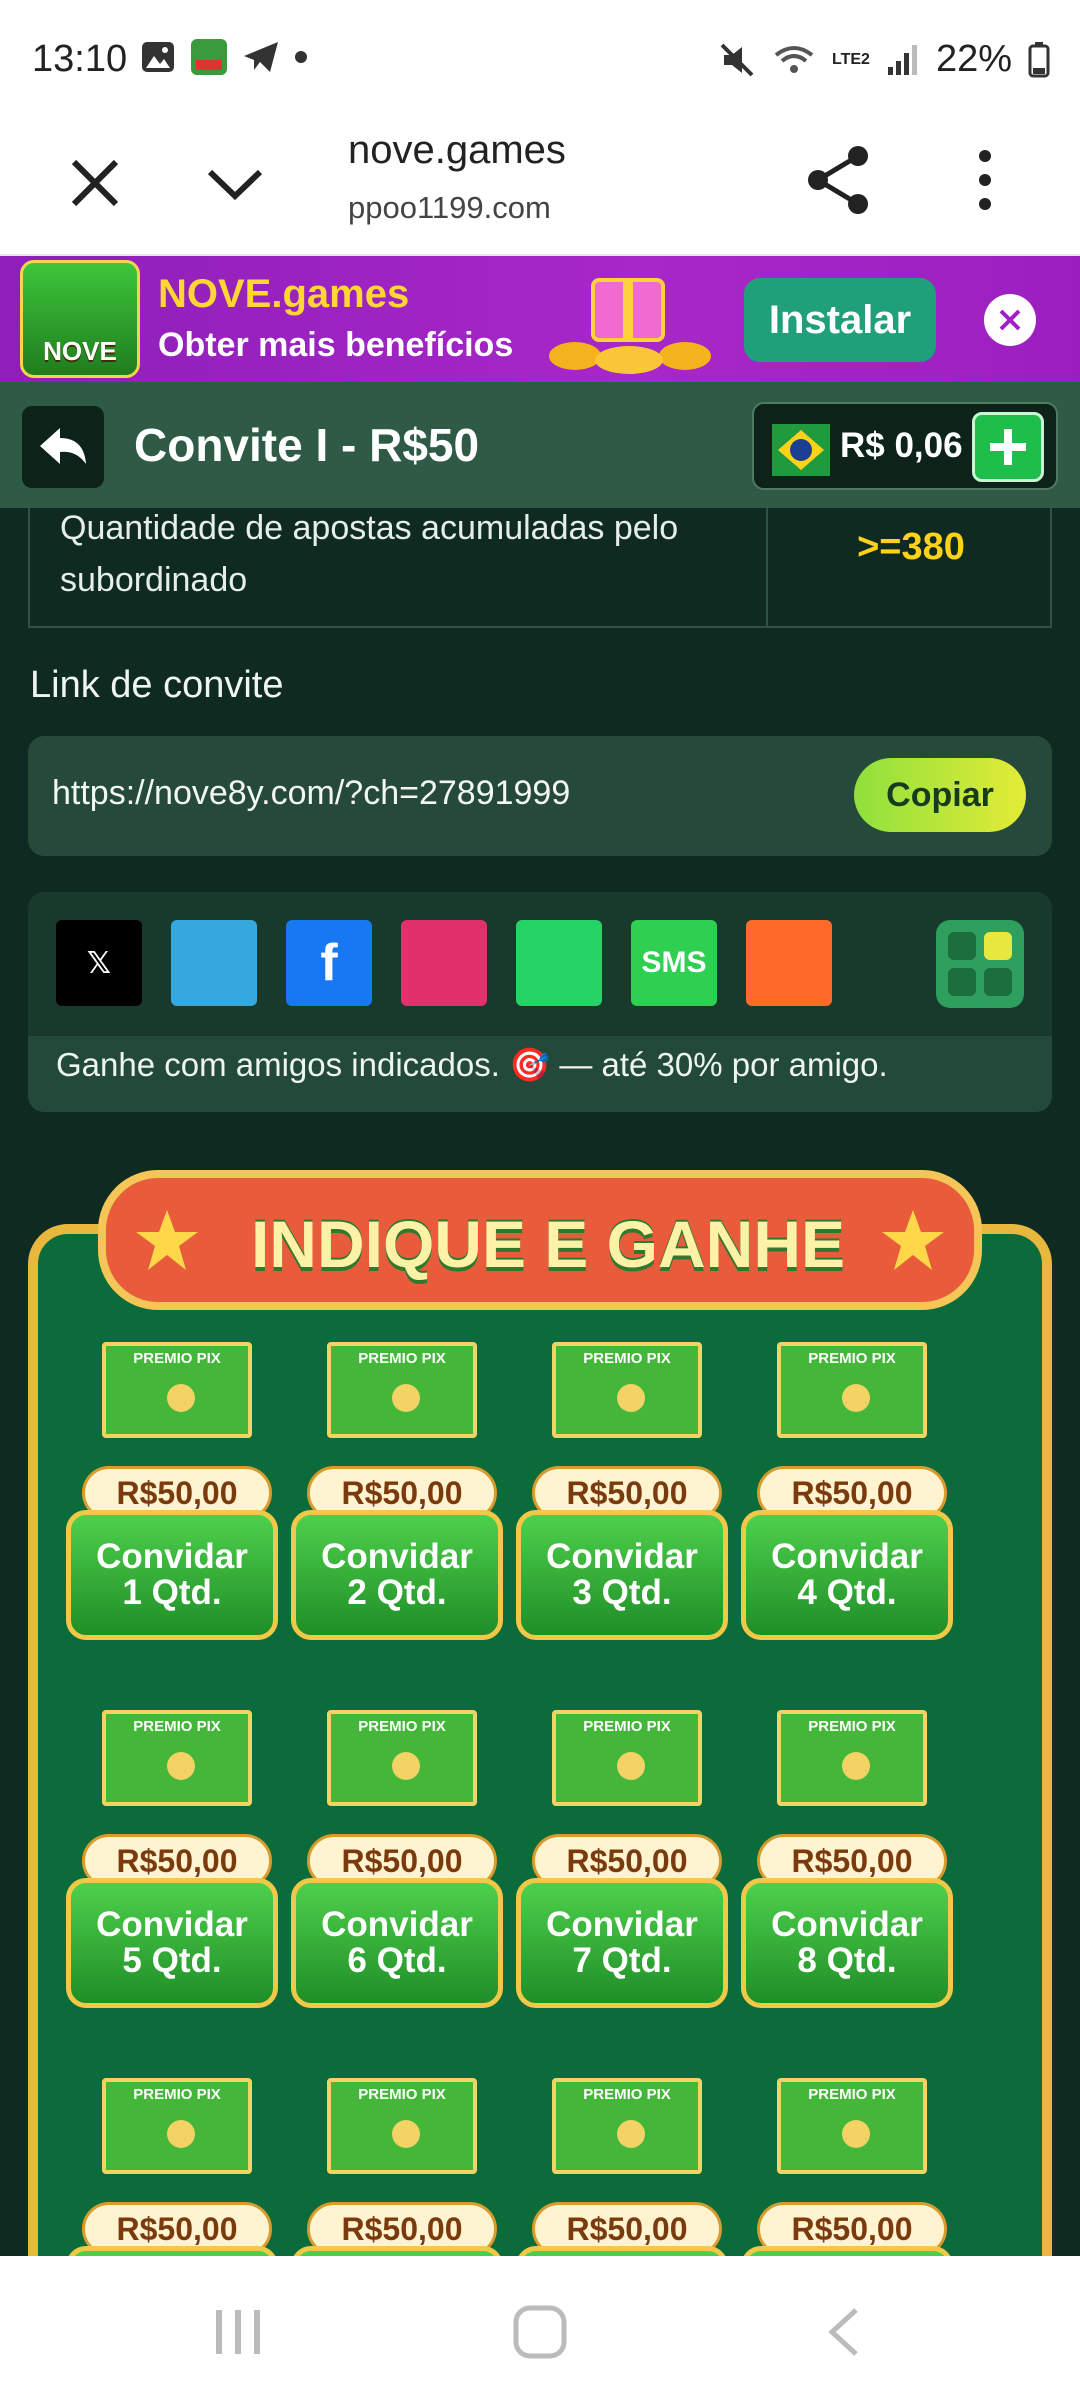 The image size is (1080, 2400). What do you see at coordinates (789, 963) in the screenshot?
I see `kwai-icon` at bounding box center [789, 963].